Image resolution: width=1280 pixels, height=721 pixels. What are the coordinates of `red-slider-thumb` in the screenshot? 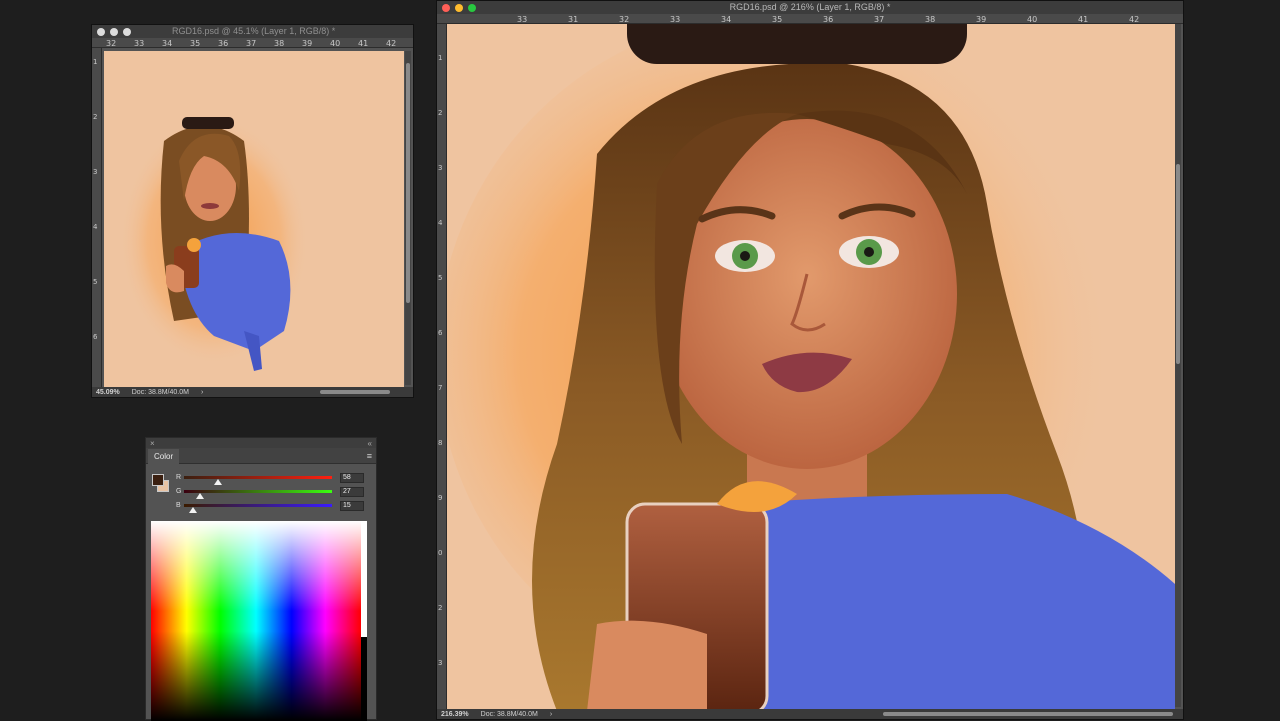 It's located at (217, 482).